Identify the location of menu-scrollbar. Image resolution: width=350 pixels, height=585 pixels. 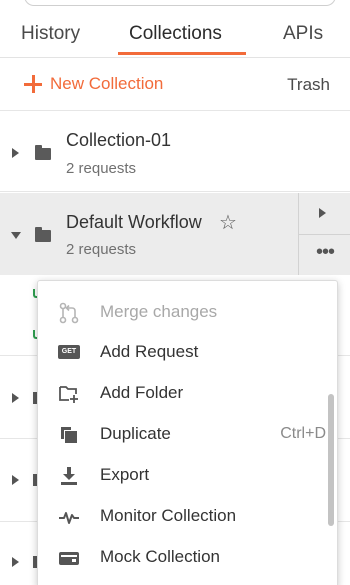
(331, 460).